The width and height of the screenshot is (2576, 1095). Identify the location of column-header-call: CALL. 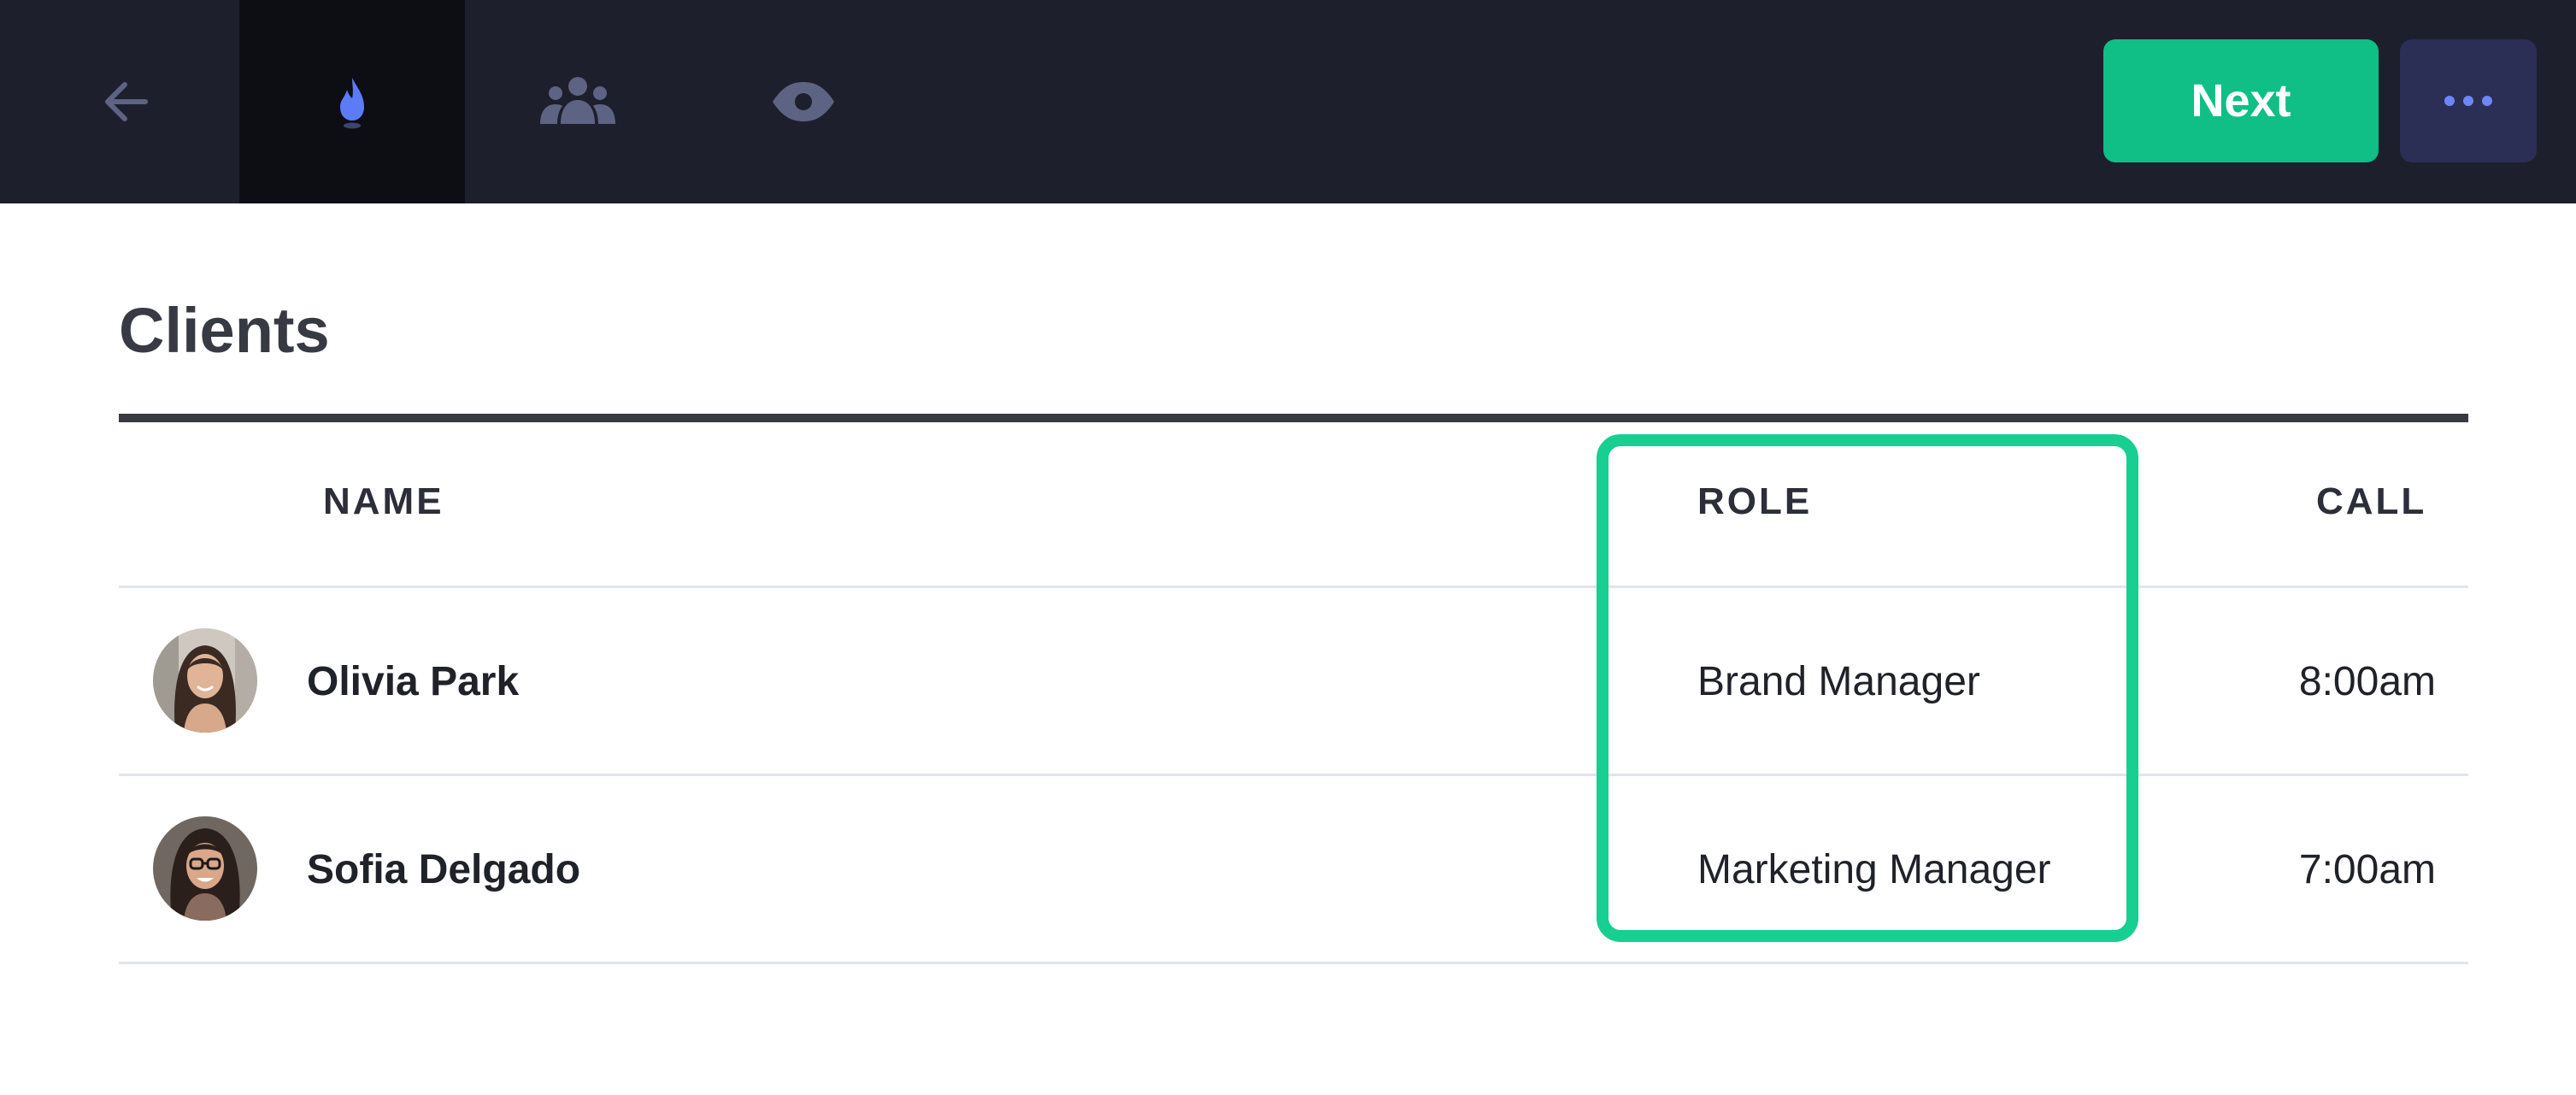
(2371, 502).